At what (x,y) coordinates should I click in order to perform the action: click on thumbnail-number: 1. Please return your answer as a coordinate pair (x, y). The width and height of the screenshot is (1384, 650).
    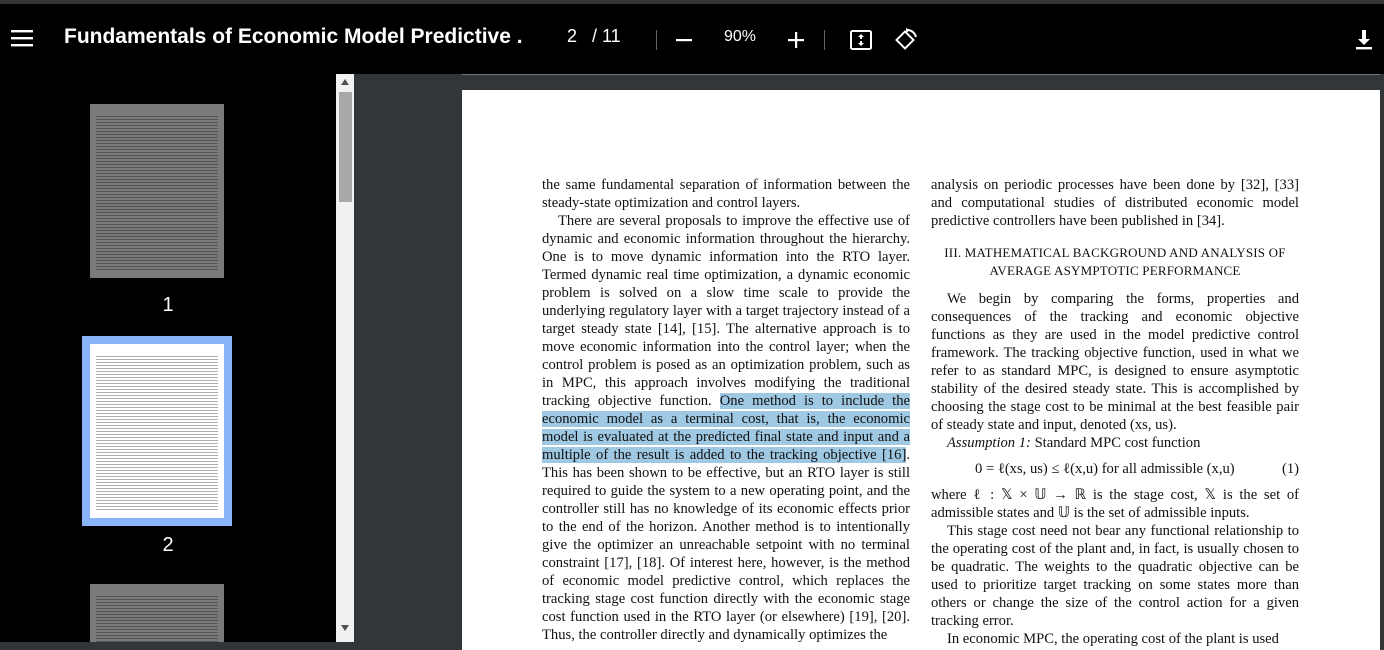
    Looking at the image, I should click on (168, 305).